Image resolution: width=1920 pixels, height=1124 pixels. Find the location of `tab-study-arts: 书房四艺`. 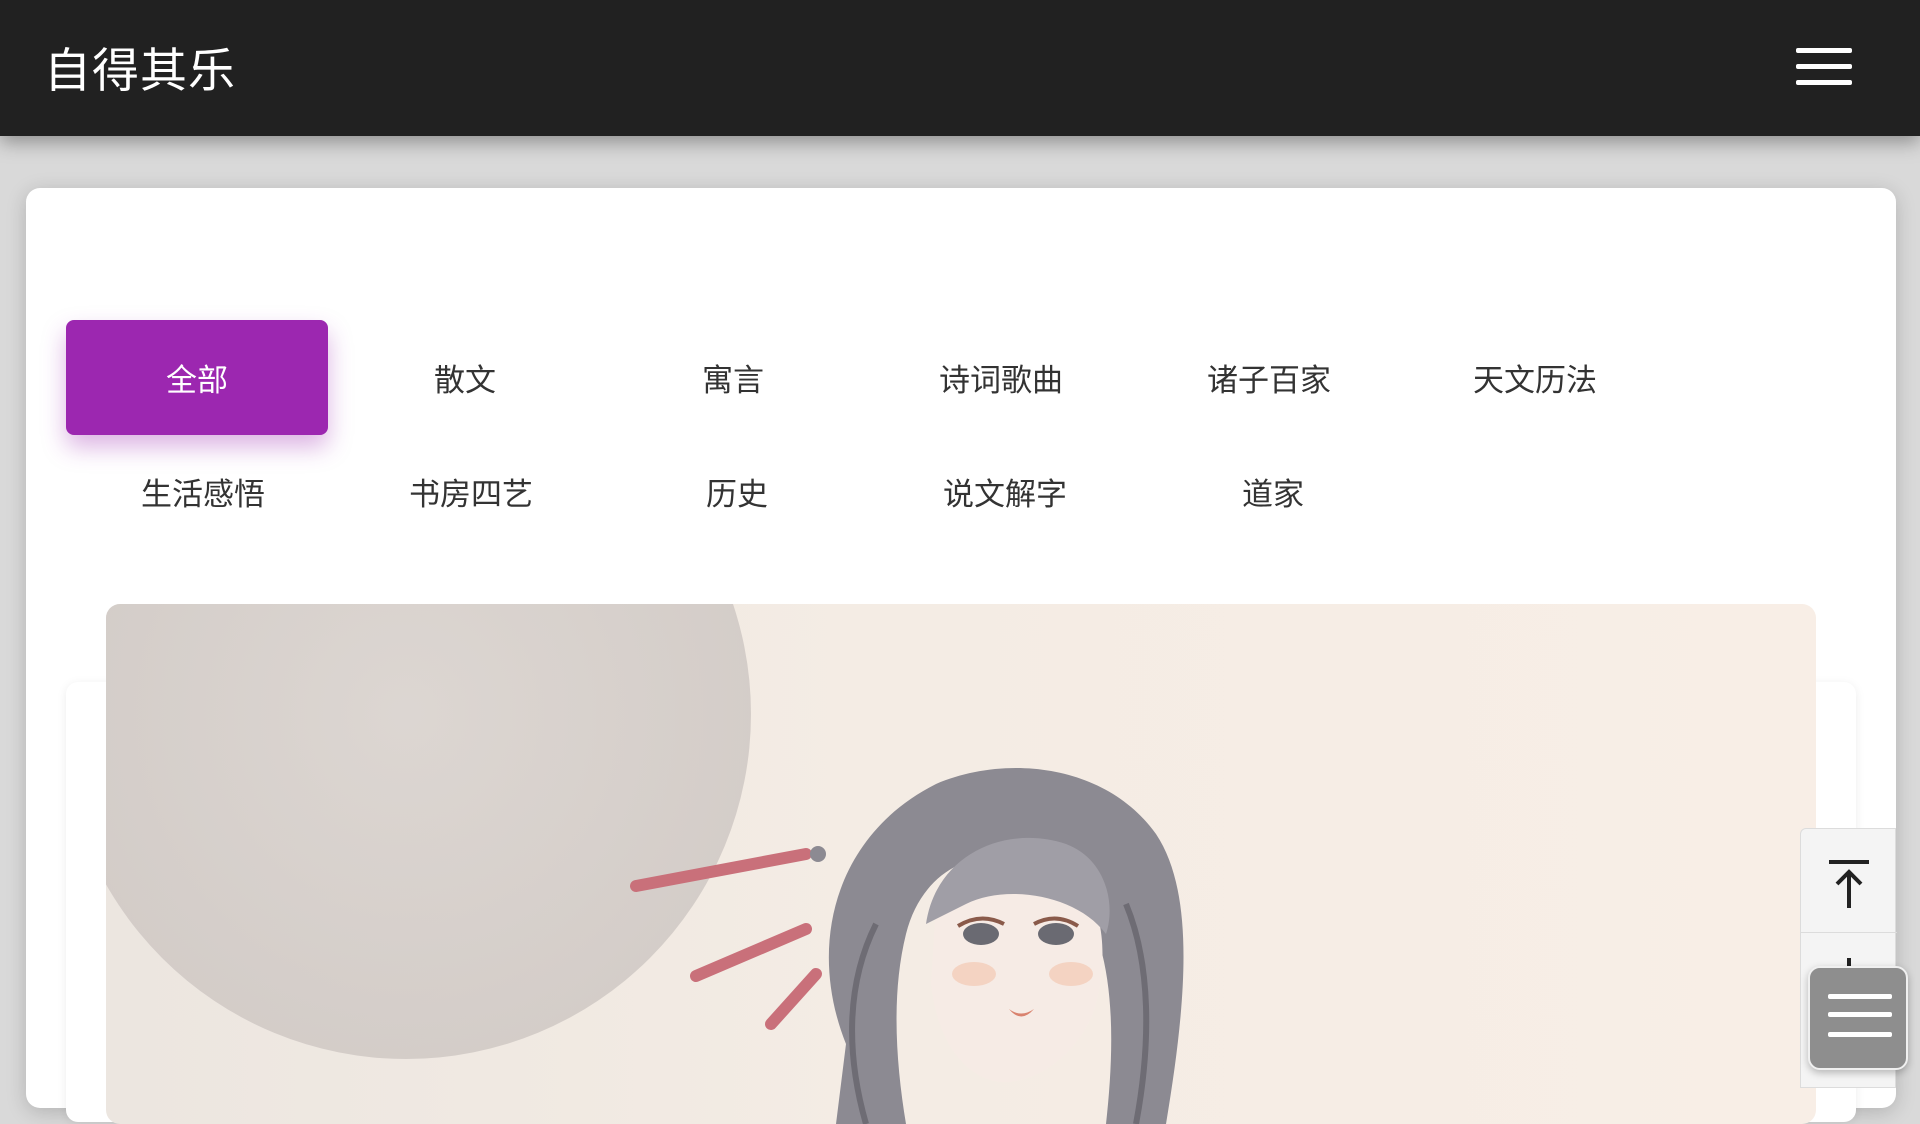

tab-study-arts: 书房四艺 is located at coordinates (471, 491).